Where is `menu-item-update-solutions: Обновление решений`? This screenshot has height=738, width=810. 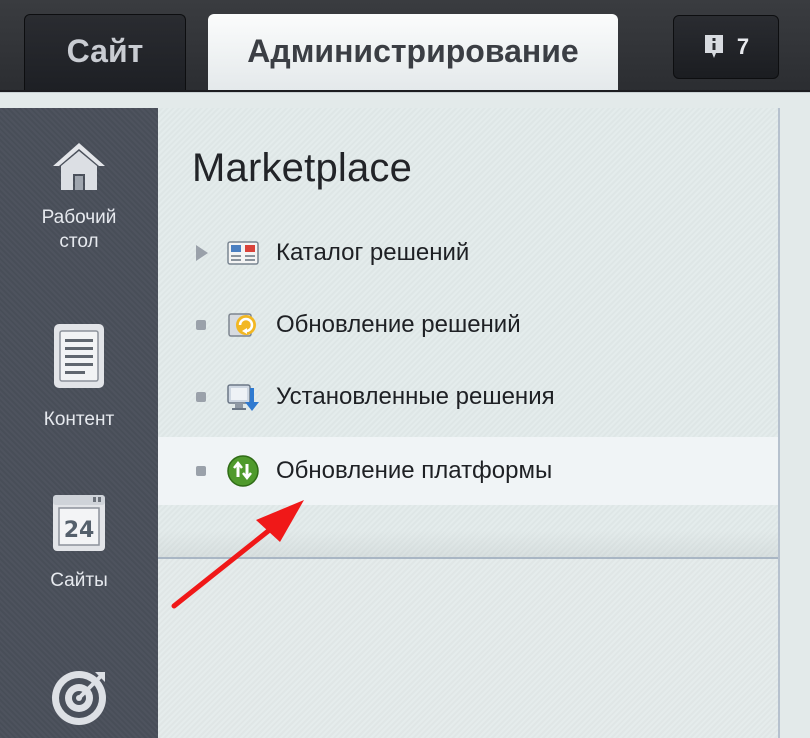 menu-item-update-solutions: Обновление решений is located at coordinates (468, 325).